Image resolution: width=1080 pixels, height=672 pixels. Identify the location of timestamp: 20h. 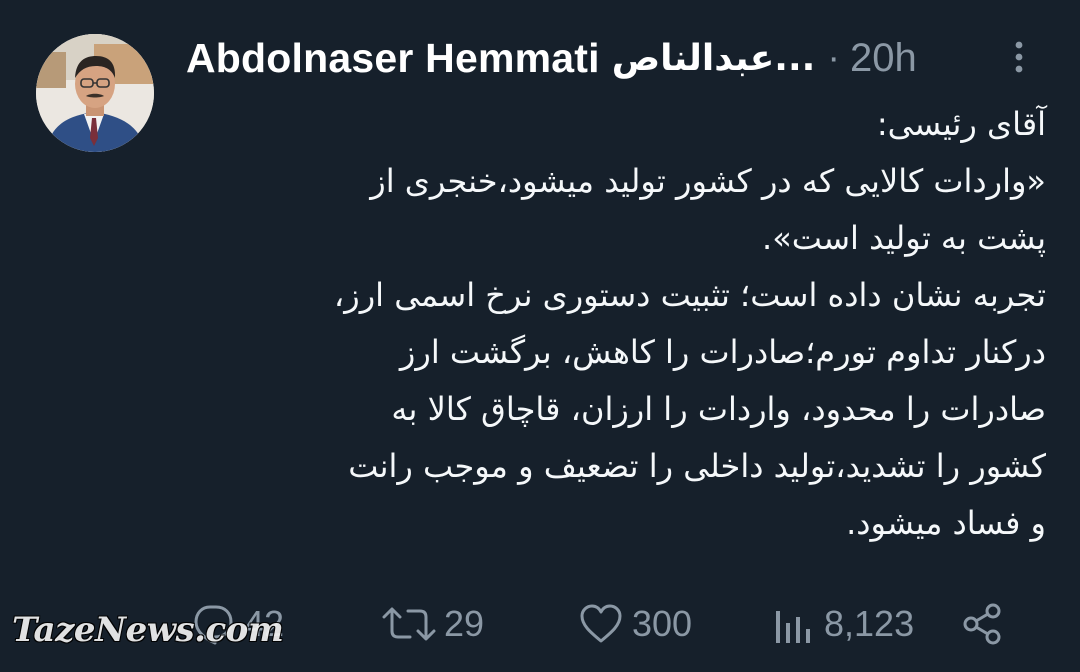
(883, 58).